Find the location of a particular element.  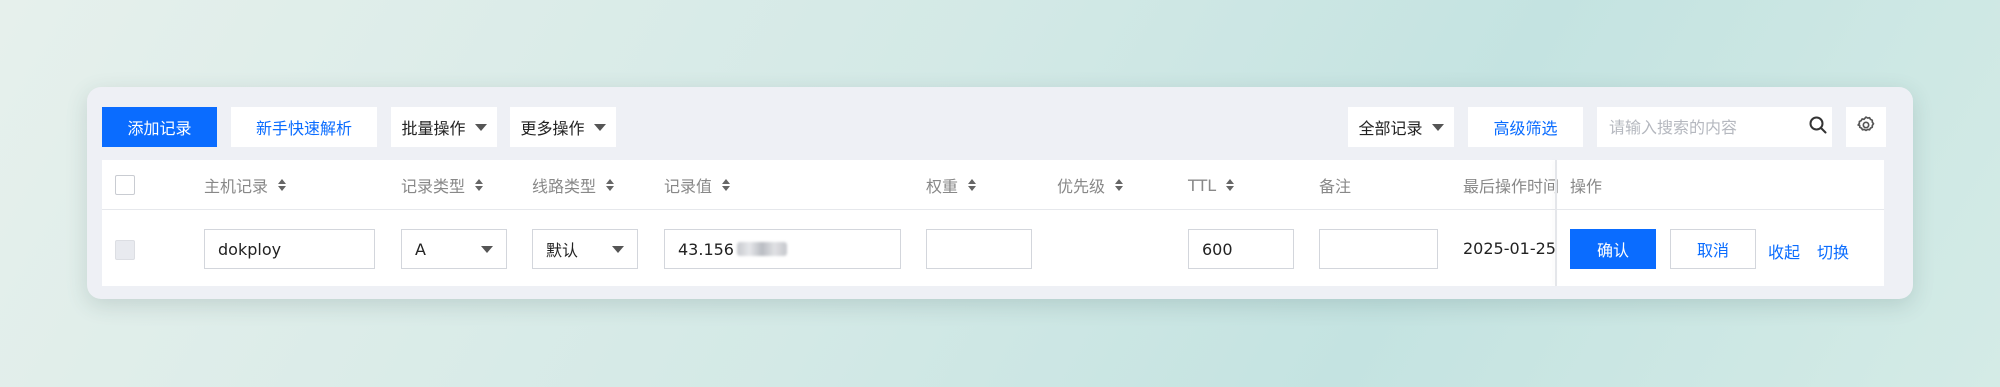

col-host-label: 主机记录 is located at coordinates (236, 186).